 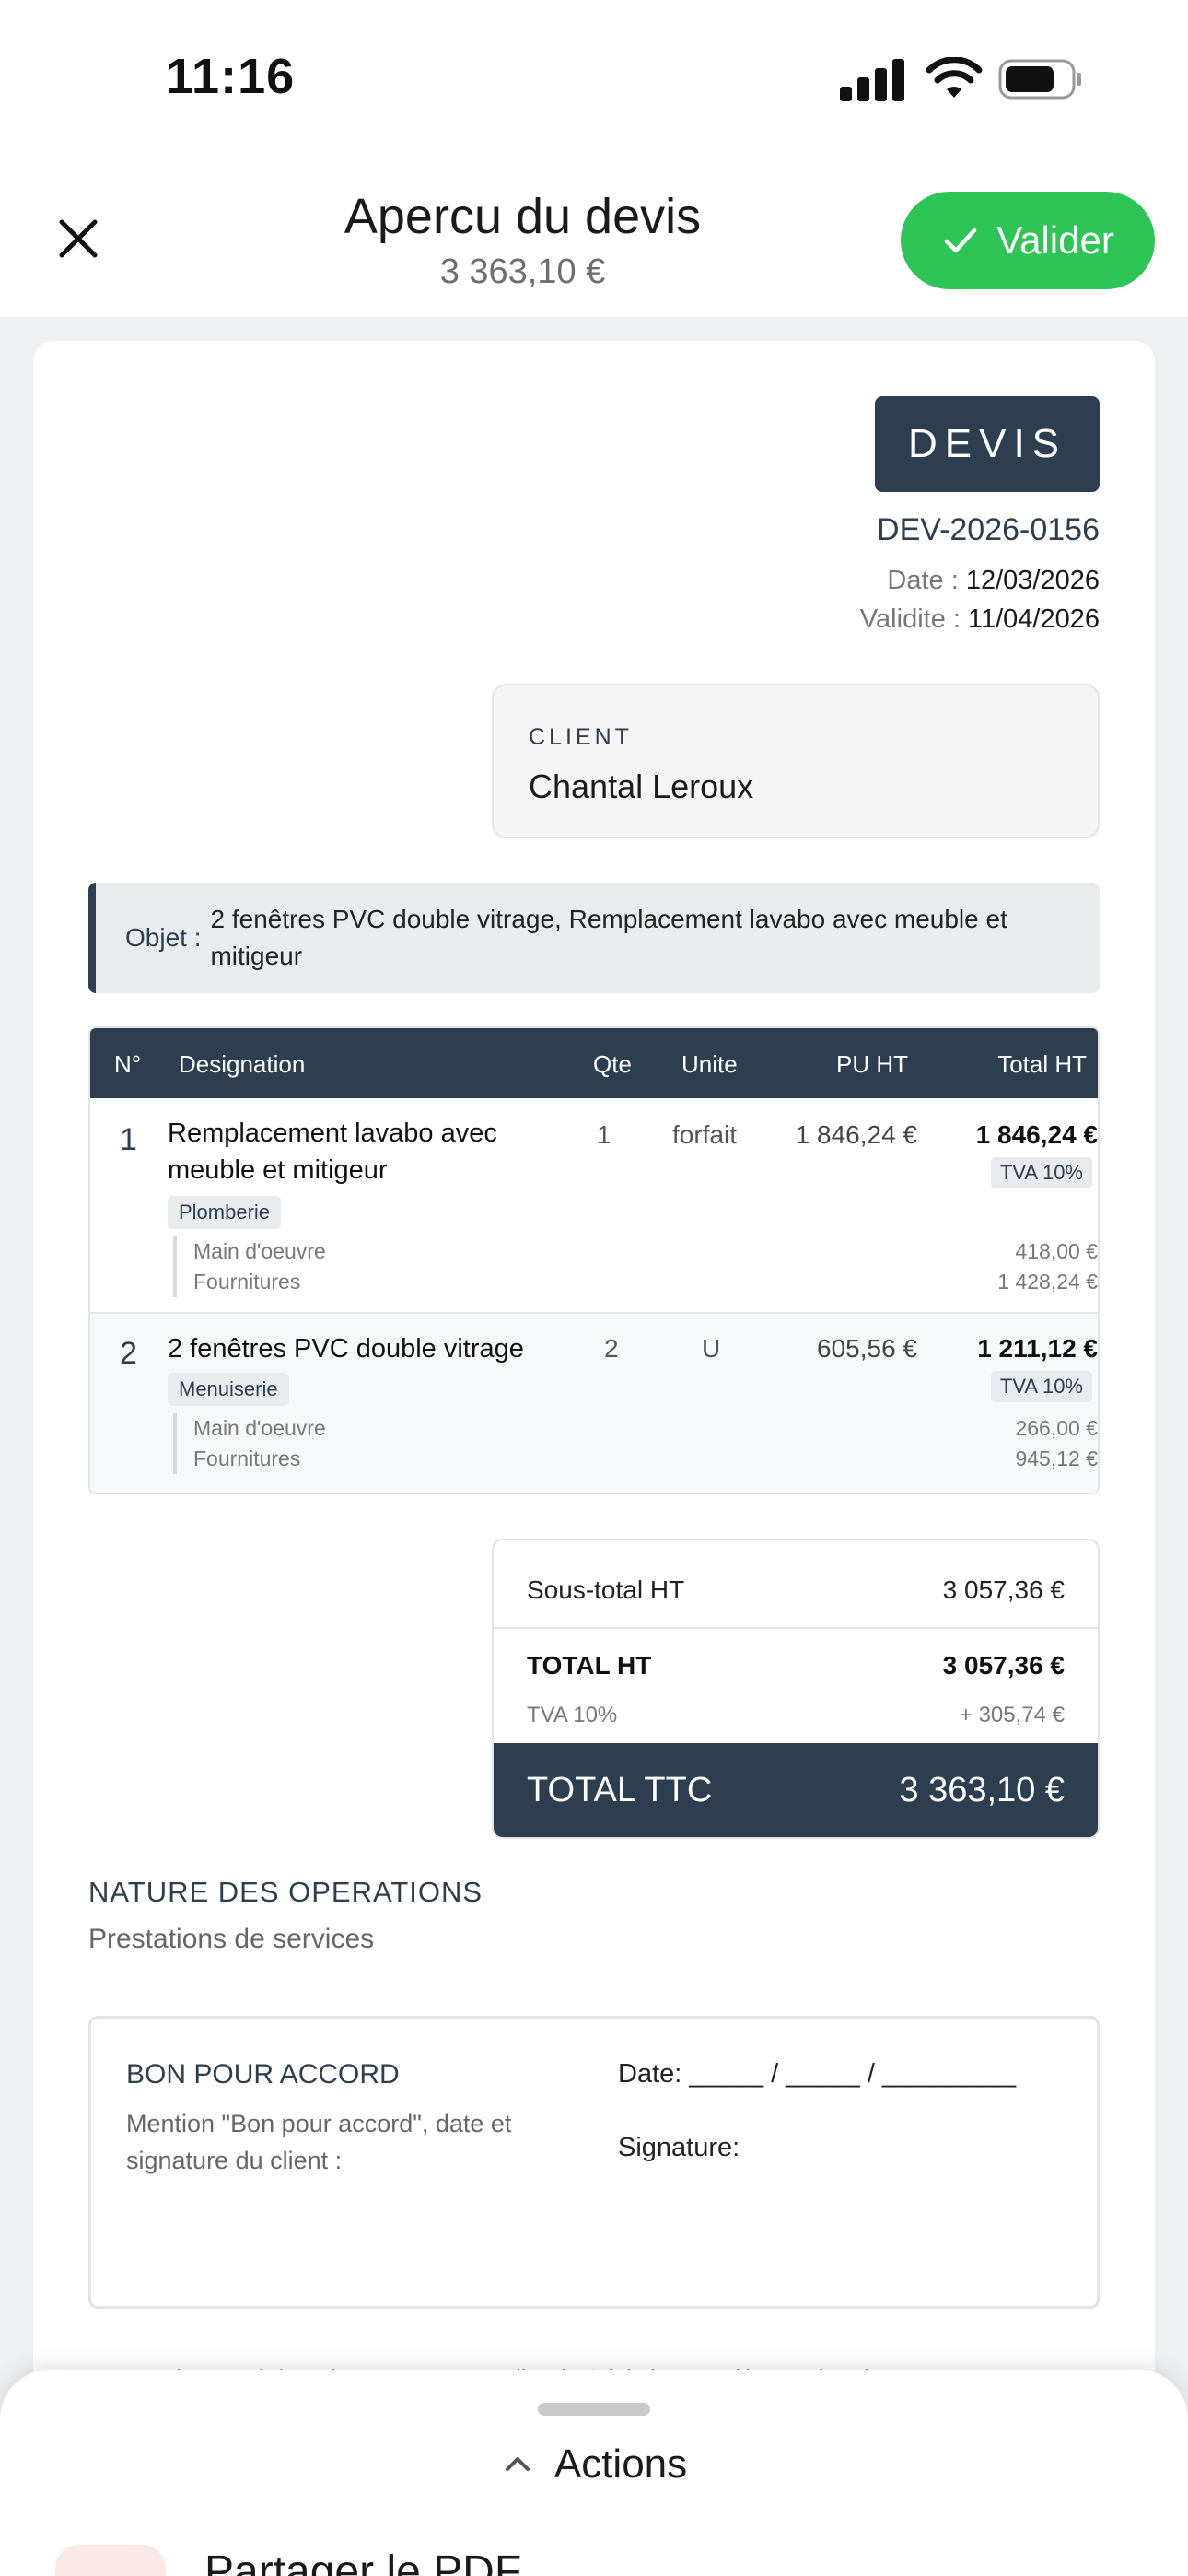 I want to click on category-tag: Plomberie, so click(x=225, y=1212).